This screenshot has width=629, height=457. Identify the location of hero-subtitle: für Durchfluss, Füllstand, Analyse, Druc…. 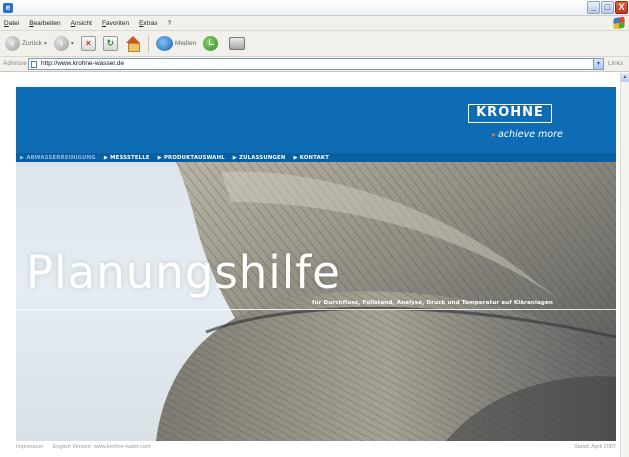
(432, 303).